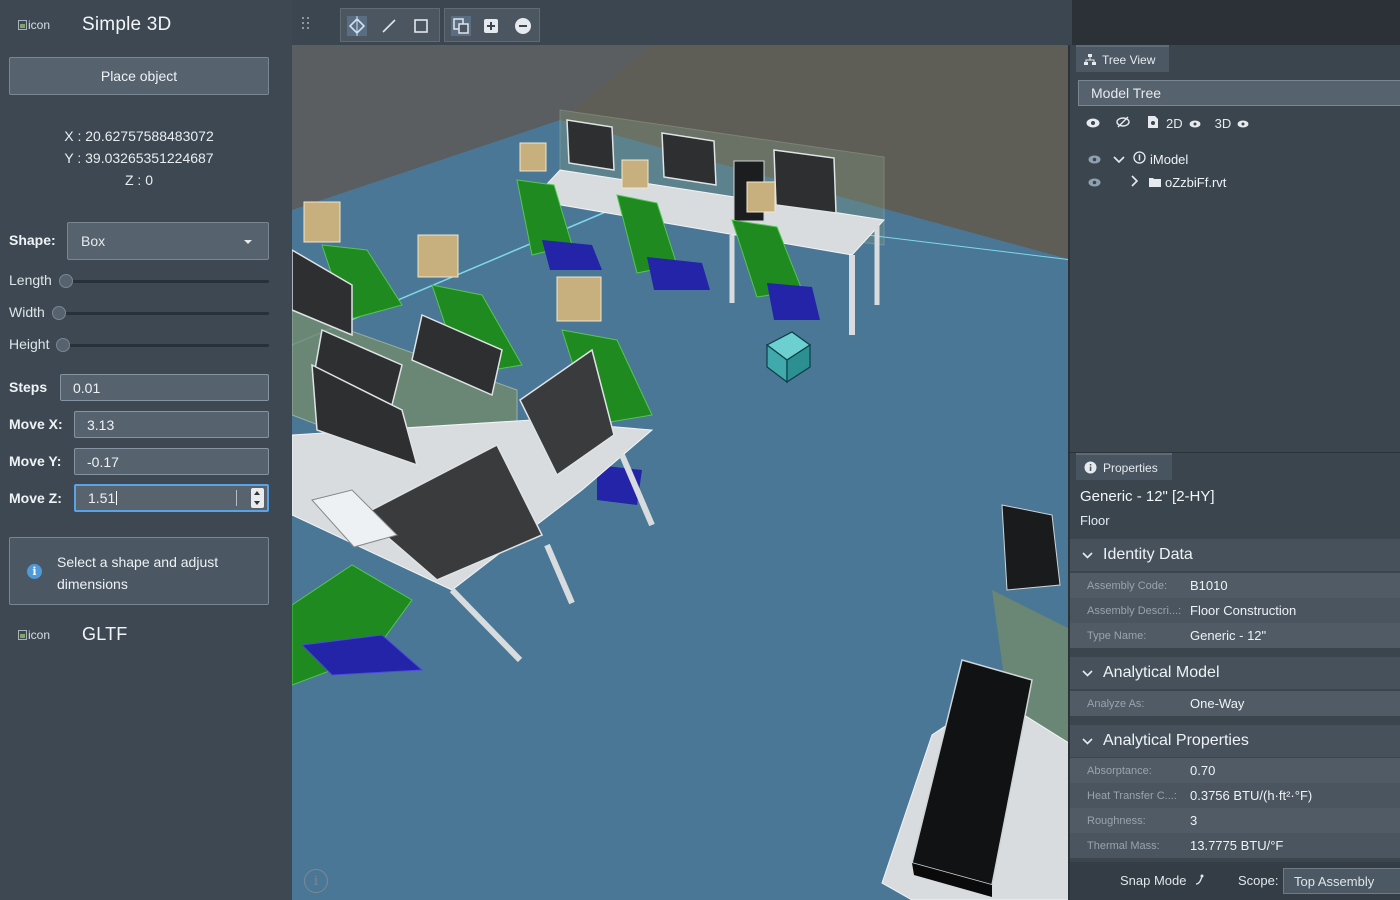 Image resolution: width=1400 pixels, height=900 pixels. Describe the element at coordinates (160, 313) in the screenshot. I see `width-slider` at that location.